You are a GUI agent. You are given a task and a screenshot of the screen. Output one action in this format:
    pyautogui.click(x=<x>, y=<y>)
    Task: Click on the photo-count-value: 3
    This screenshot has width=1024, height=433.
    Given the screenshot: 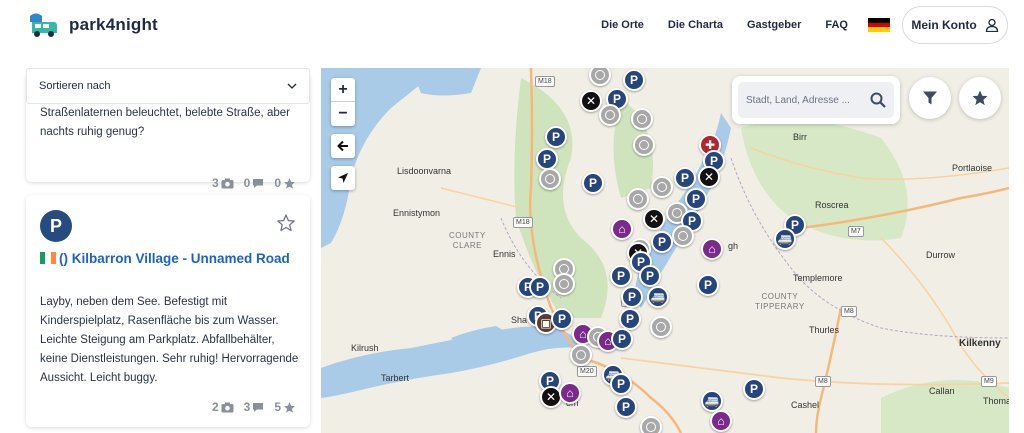 What is the action you would take?
    pyautogui.click(x=215, y=183)
    